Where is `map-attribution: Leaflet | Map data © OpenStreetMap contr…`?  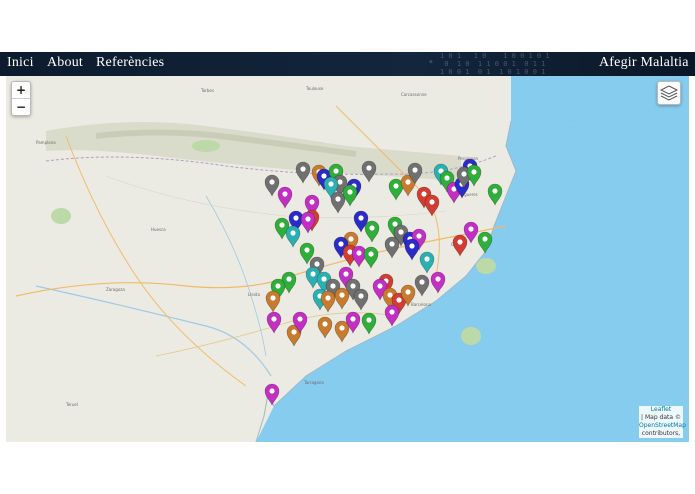 map-attribution: Leaflet | Map data © OpenStreetMap contr… is located at coordinates (662, 422).